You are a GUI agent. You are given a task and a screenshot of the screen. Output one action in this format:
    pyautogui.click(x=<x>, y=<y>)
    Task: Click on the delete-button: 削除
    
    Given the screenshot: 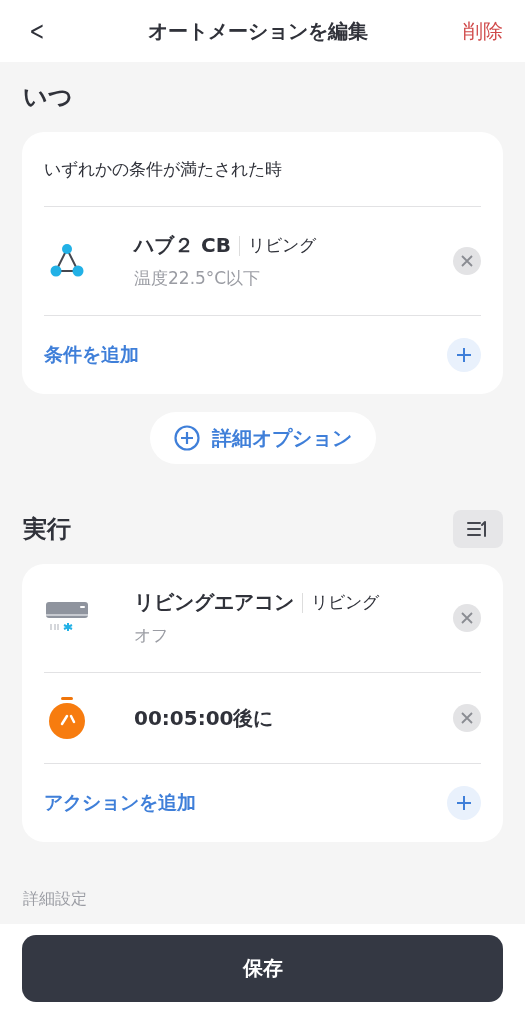 What is the action you would take?
    pyautogui.click(x=483, y=31)
    